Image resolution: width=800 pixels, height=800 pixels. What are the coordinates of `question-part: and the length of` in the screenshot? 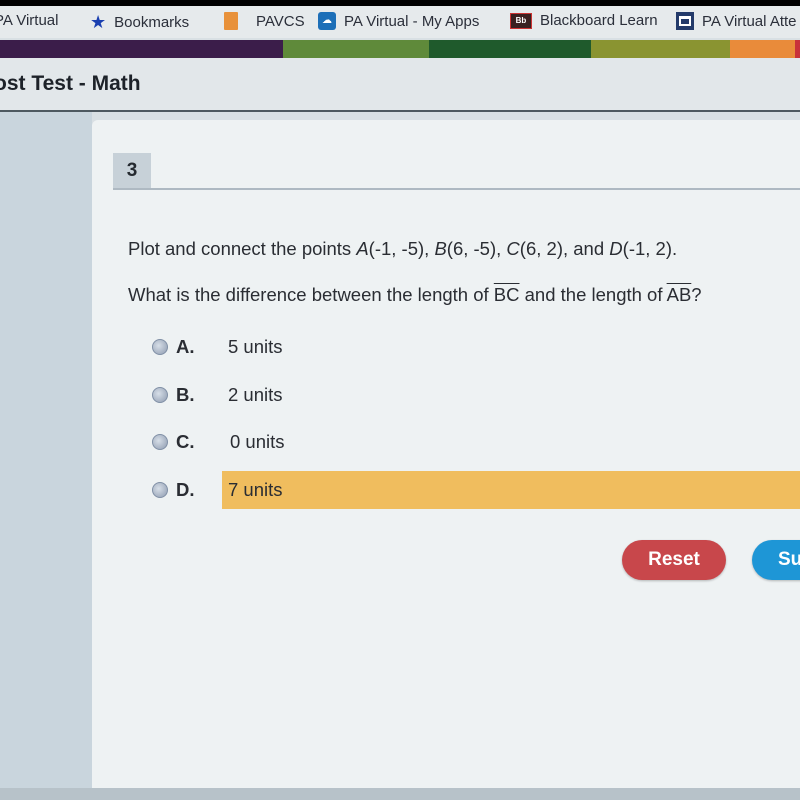 It's located at (593, 294).